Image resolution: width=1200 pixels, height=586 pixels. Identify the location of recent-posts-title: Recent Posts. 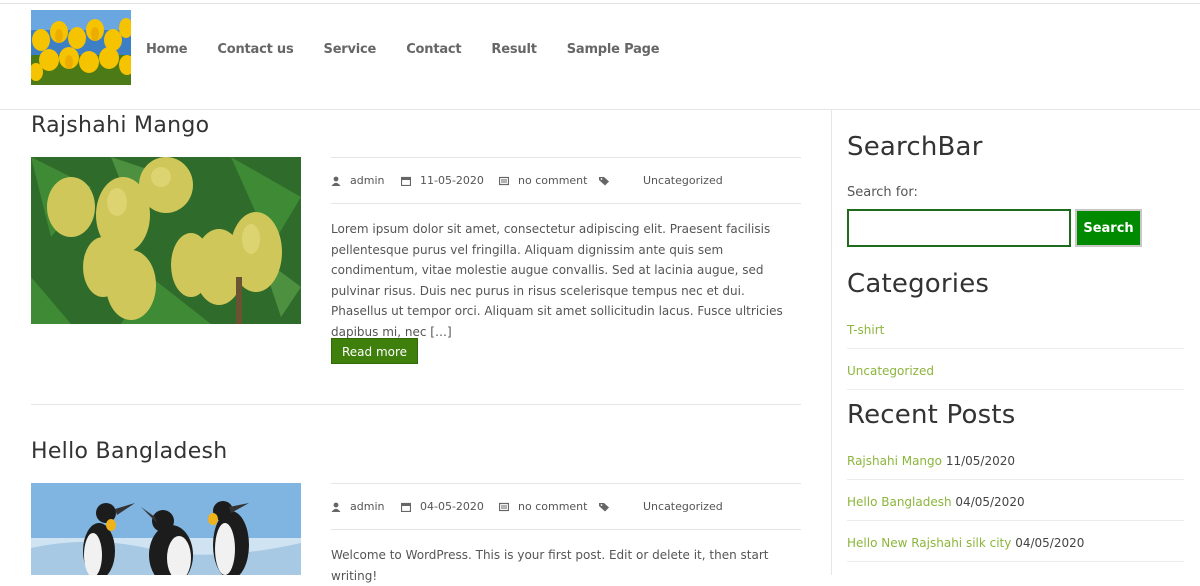
(931, 415).